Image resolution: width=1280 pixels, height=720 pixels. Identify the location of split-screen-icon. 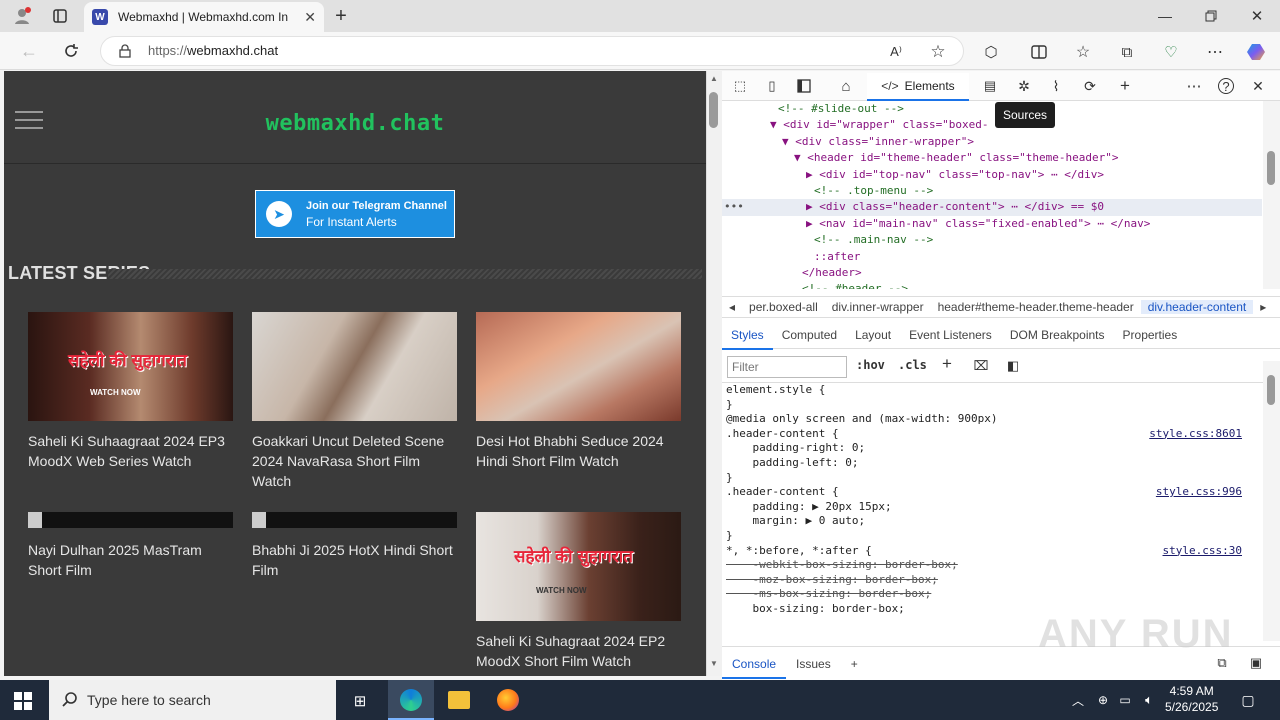
(1039, 52).